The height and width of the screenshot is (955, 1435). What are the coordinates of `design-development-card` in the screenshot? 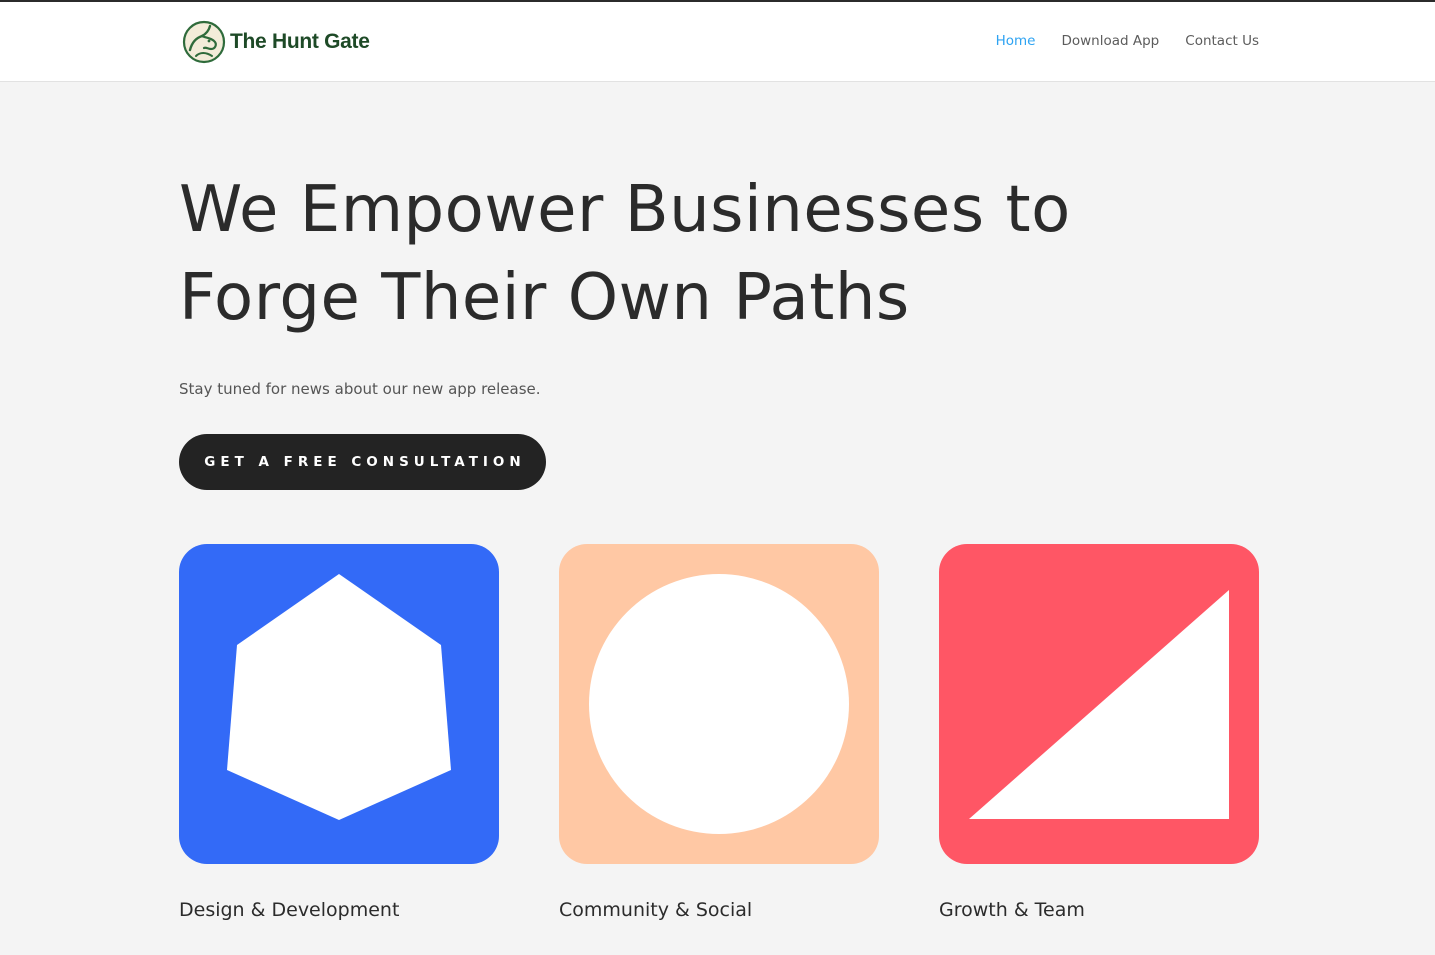 It's located at (339, 704).